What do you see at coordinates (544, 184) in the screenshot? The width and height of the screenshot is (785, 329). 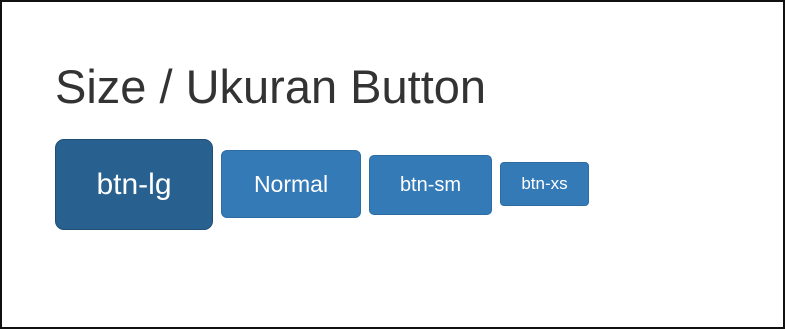 I see `btn-xs-button: btn-xs` at bounding box center [544, 184].